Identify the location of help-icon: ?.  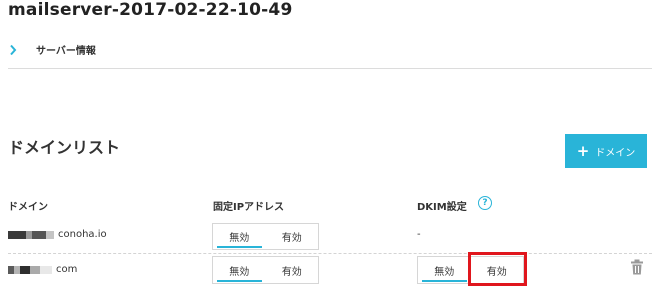
(485, 203).